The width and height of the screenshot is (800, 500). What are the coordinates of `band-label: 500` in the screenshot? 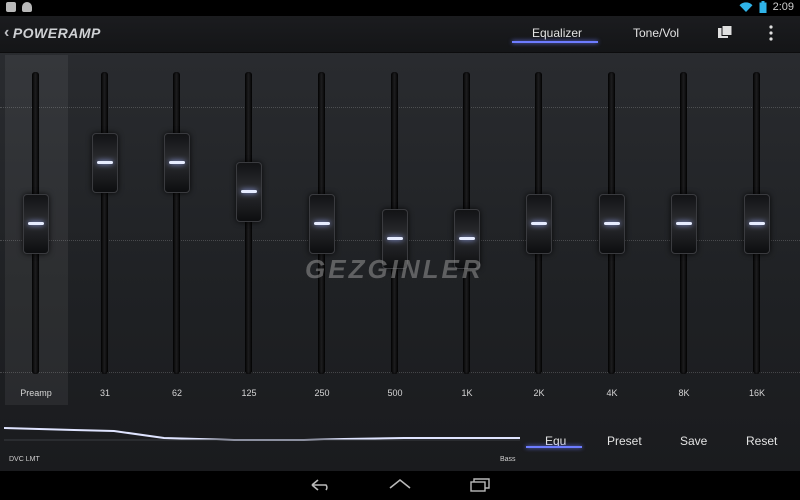 It's located at (395, 393).